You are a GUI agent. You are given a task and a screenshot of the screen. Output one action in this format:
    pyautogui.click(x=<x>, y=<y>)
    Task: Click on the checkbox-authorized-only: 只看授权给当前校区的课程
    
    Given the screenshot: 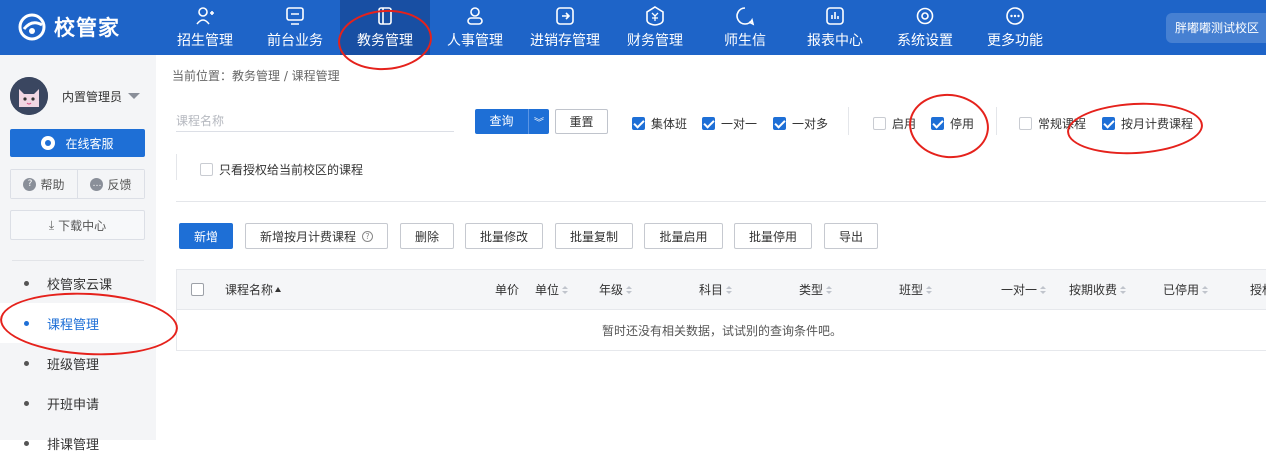 What is the action you would take?
    pyautogui.click(x=281, y=169)
    